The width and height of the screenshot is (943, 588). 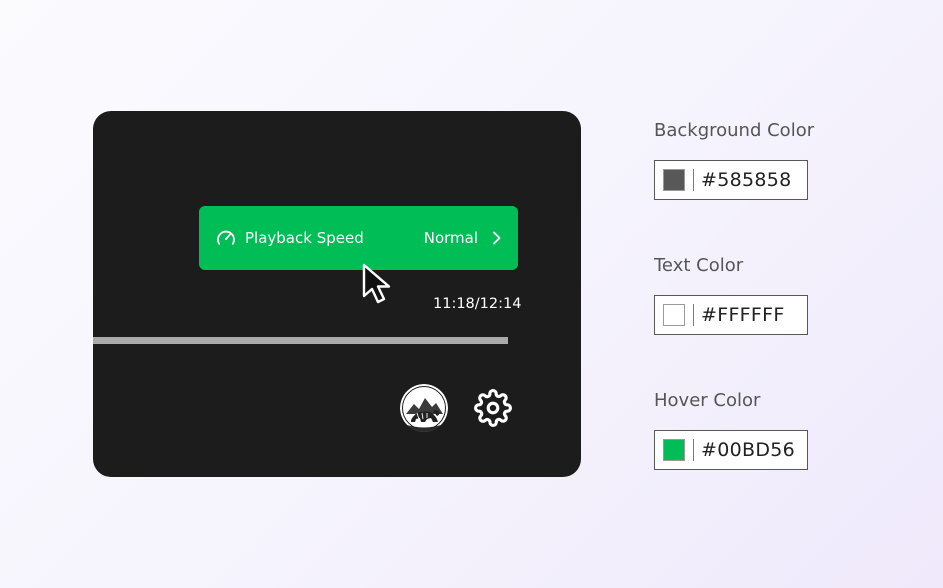 What do you see at coordinates (496, 238) in the screenshot?
I see `chevron-right-icon` at bounding box center [496, 238].